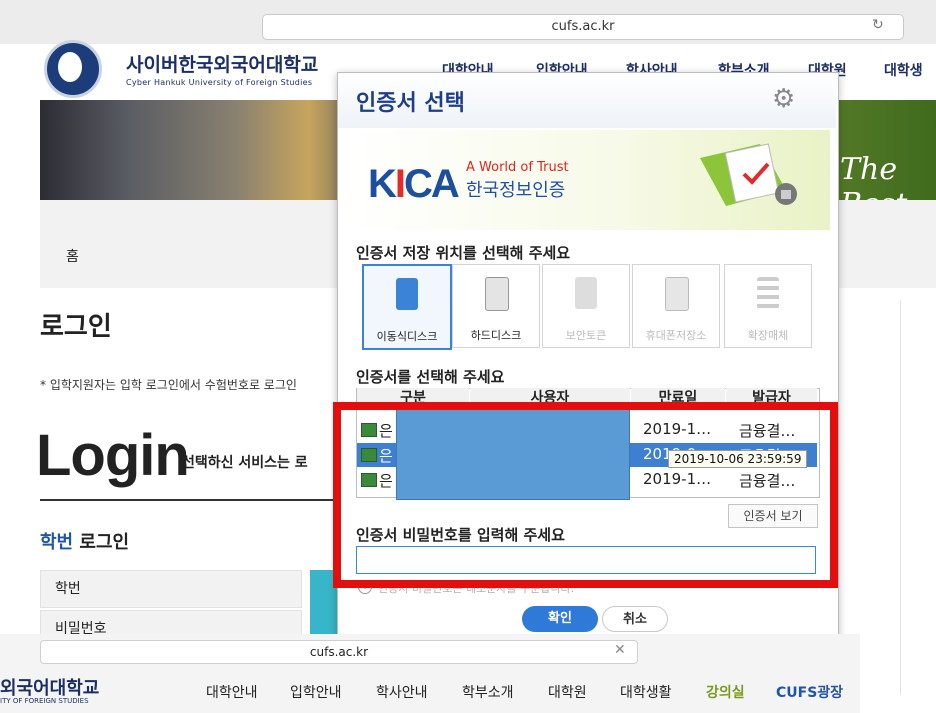 Image resolution: width=936 pixels, height=713 pixels. Describe the element at coordinates (402, 692) in the screenshot. I see `overlay-nav-academic: 학사안내` at that location.